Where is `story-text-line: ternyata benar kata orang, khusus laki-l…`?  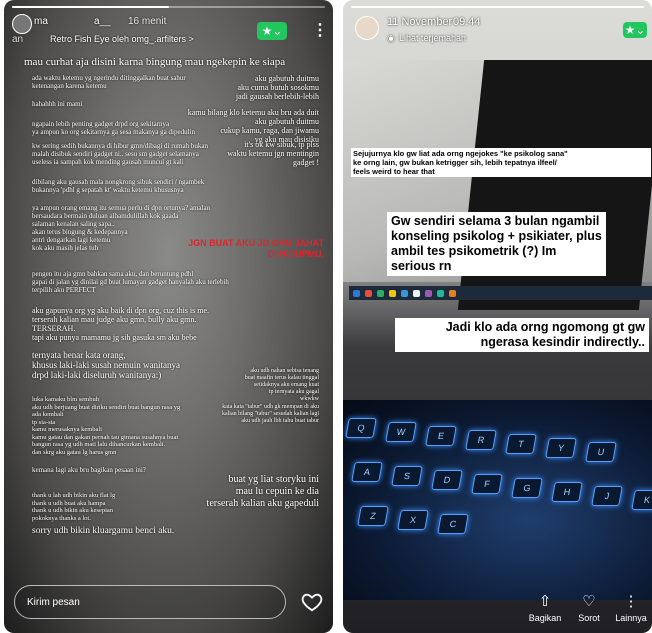
story-text-line: ternyata benar kata orang, khusus laki-l… is located at coordinates (106, 365).